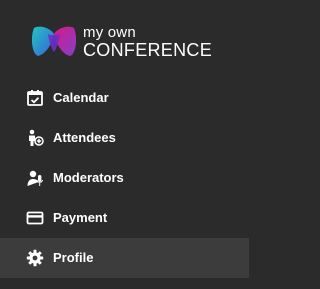 This screenshot has height=289, width=320. What do you see at coordinates (124, 258) in the screenshot?
I see `sidebar-item-profile: Profile` at bounding box center [124, 258].